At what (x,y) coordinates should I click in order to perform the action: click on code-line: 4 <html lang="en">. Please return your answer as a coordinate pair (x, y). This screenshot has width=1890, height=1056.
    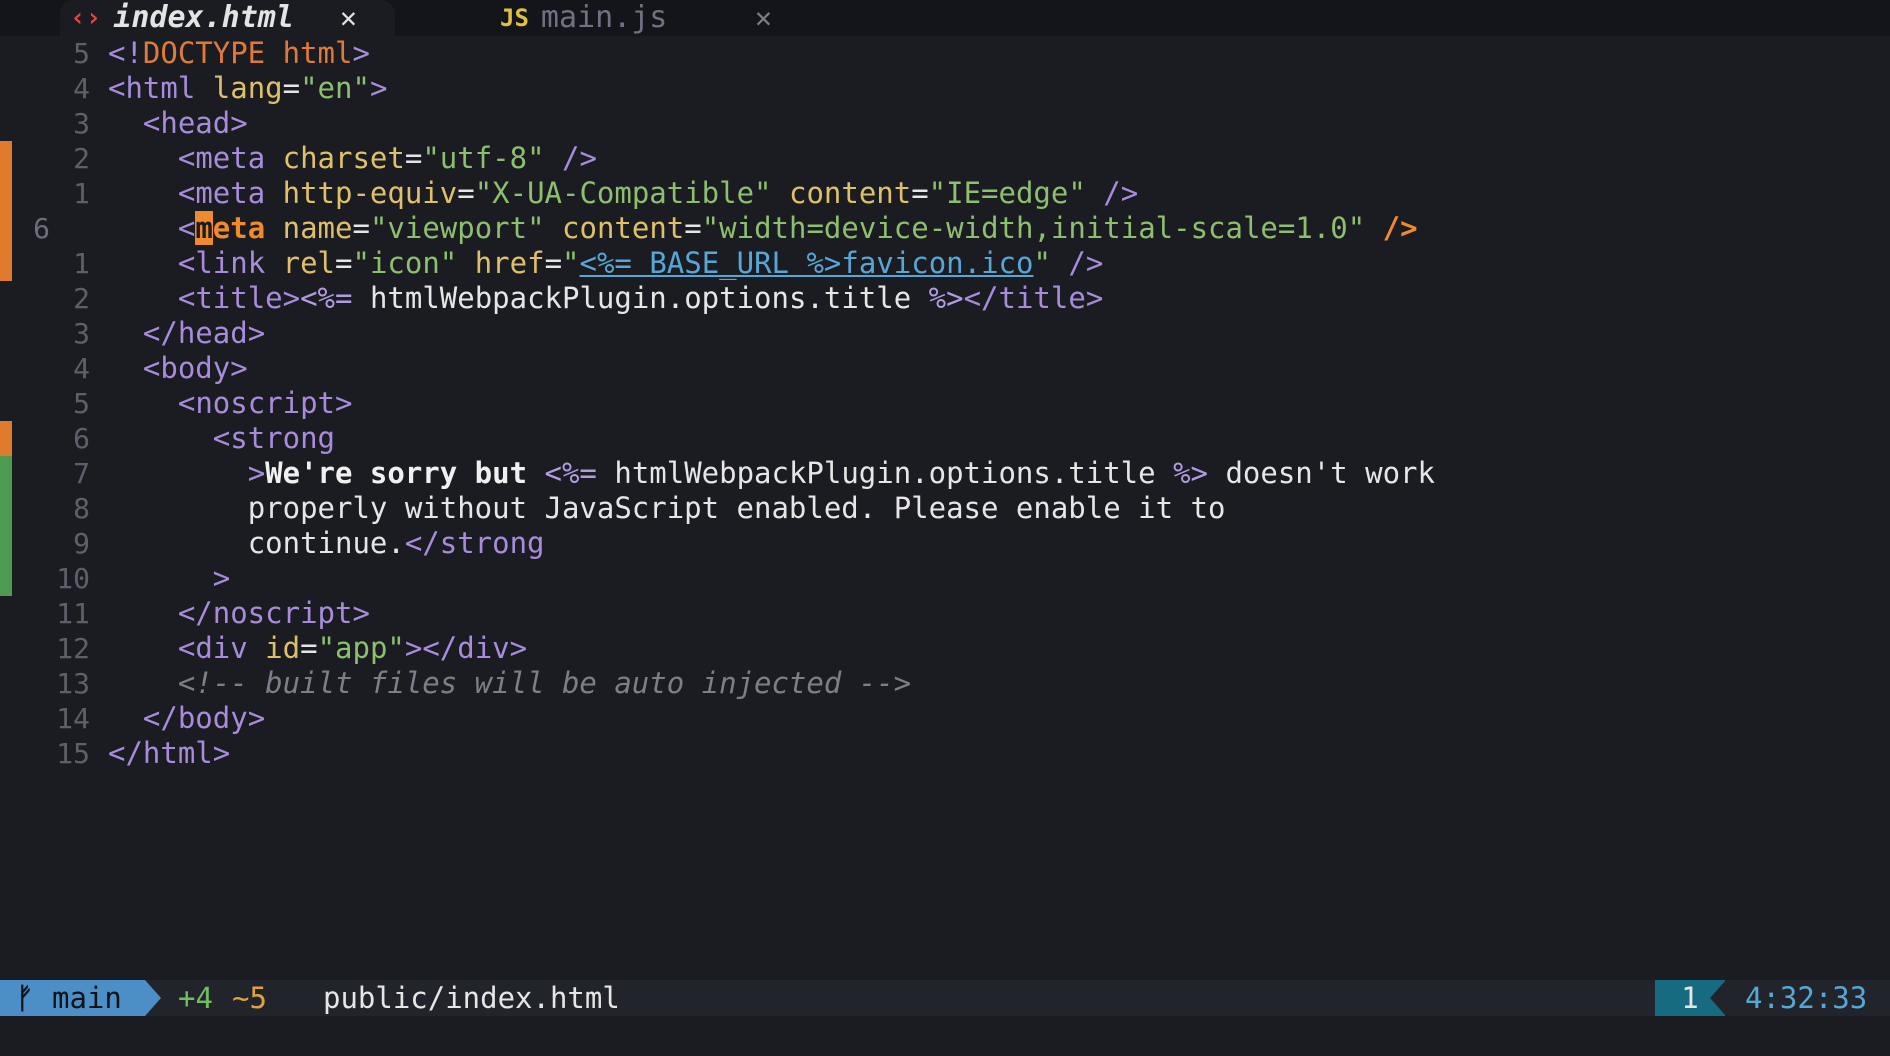
    Looking at the image, I should click on (945, 88).